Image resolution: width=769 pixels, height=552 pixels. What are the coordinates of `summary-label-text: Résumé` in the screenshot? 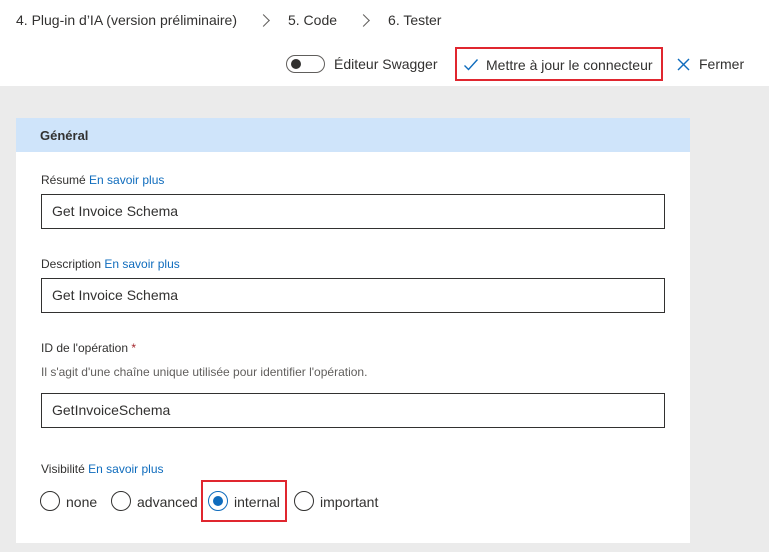 It's located at (63, 180).